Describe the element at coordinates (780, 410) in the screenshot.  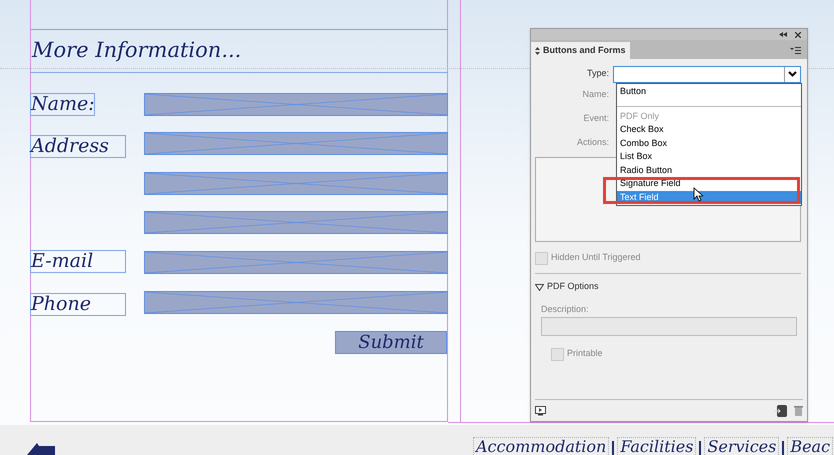
I see `convert-icon` at that location.